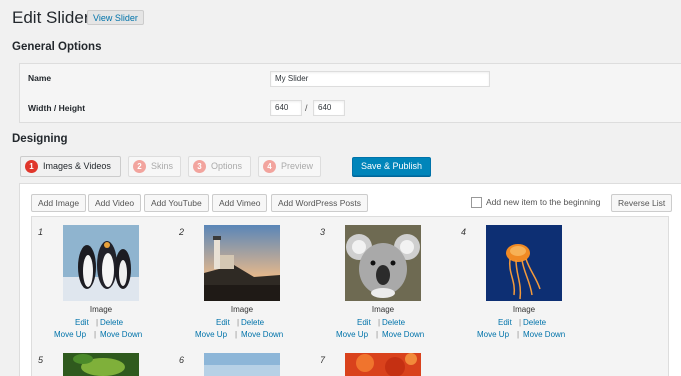 This screenshot has height=376, width=681. I want to click on item-number: 7, so click(323, 360).